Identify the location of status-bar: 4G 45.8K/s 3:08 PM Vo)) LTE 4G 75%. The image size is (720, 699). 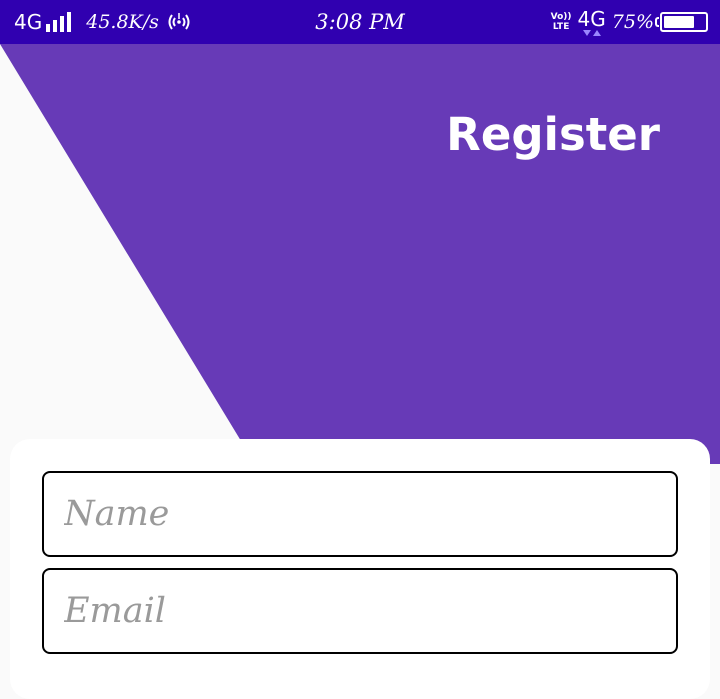
(360, 22).